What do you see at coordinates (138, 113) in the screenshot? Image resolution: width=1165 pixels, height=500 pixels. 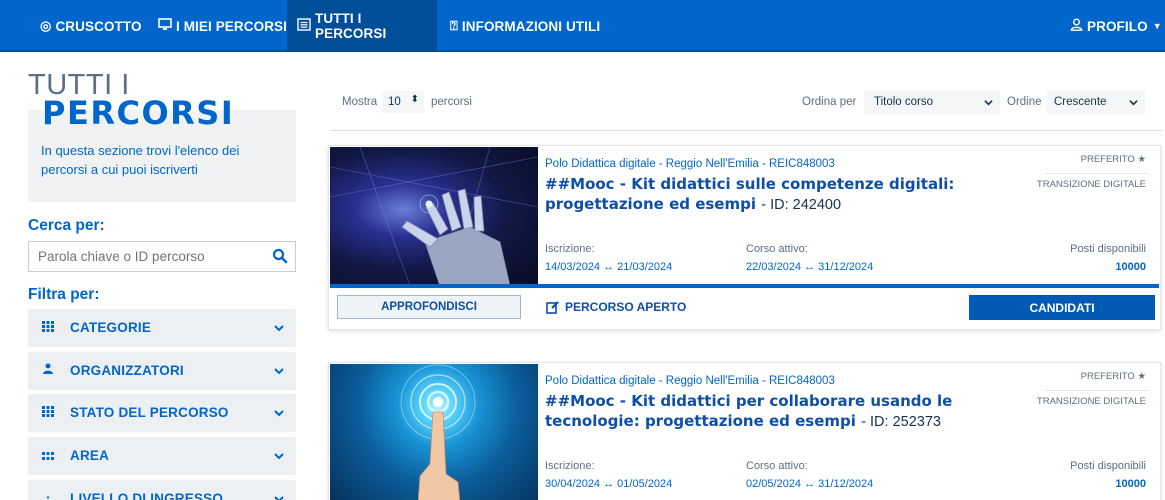 I see `page-title-line2: PERCORSI` at bounding box center [138, 113].